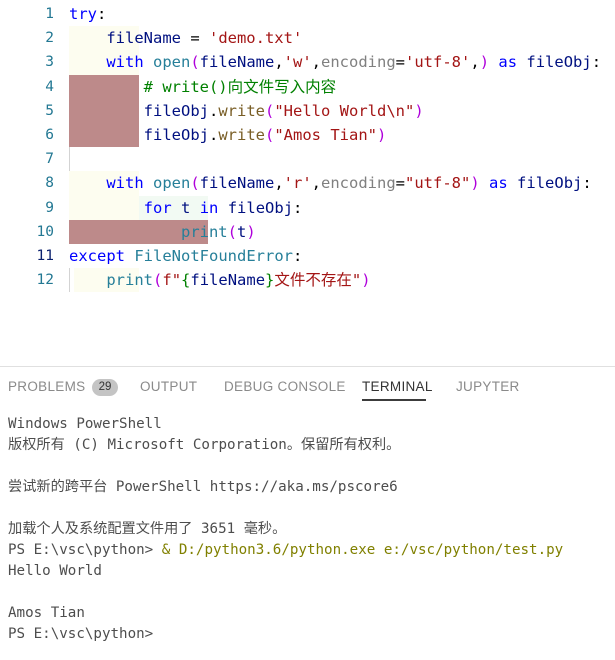 Image resolution: width=615 pixels, height=660 pixels. What do you see at coordinates (240, 86) in the screenshot?
I see `code-text: # write()向文件写入内容` at bounding box center [240, 86].